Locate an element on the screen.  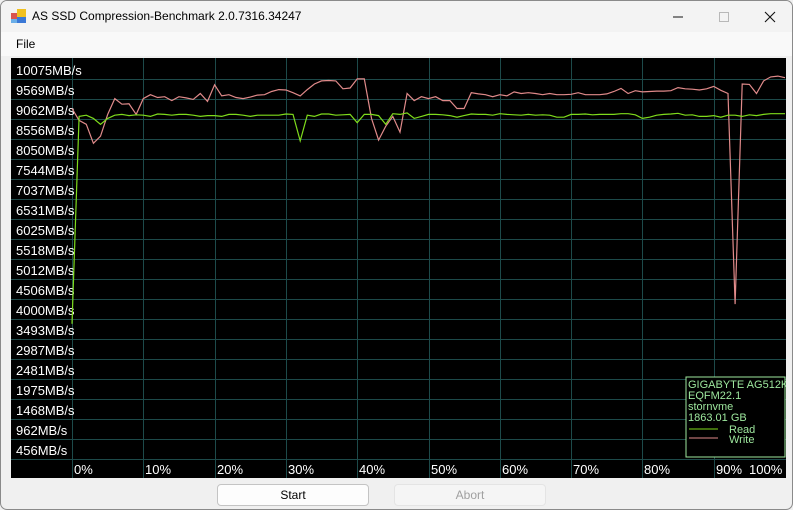
y-tick-label: 2987MB/s is located at coordinates (45, 350).